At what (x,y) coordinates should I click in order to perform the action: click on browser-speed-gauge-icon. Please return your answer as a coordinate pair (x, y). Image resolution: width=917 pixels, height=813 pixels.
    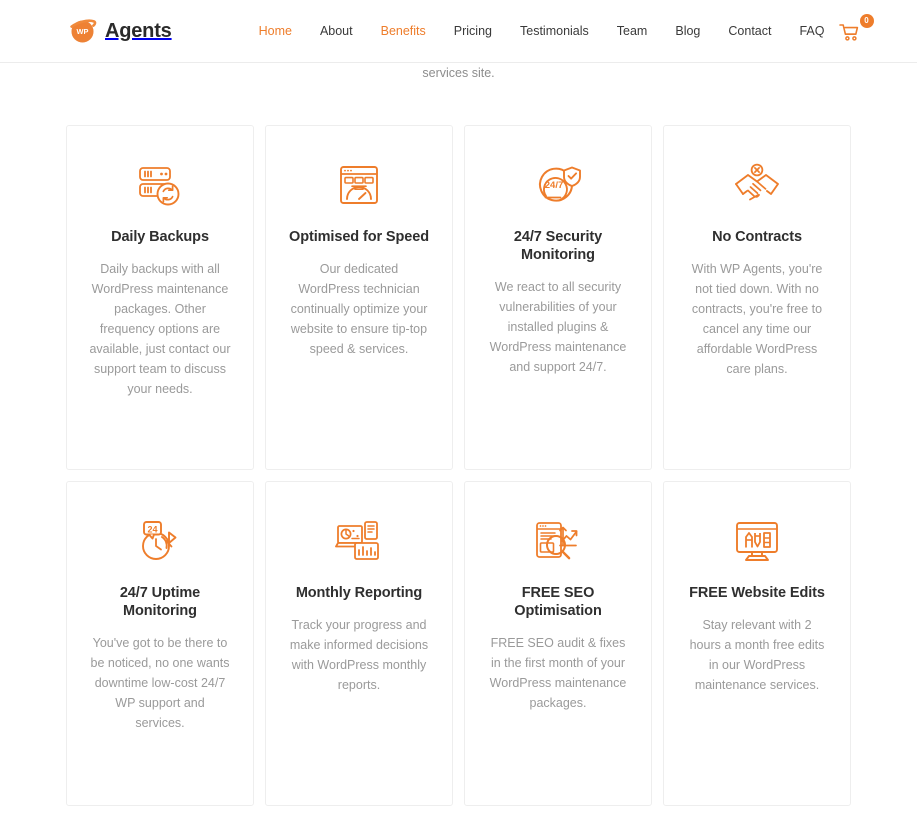
    Looking at the image, I should click on (359, 186).